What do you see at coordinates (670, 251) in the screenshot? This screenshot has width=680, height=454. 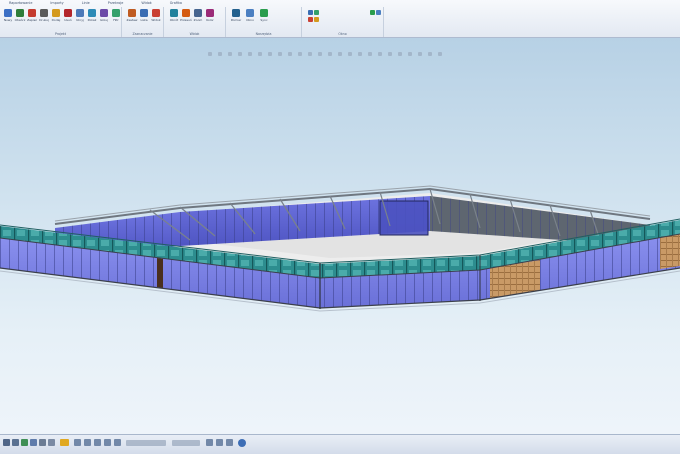 I see `timber-panel` at bounding box center [670, 251].